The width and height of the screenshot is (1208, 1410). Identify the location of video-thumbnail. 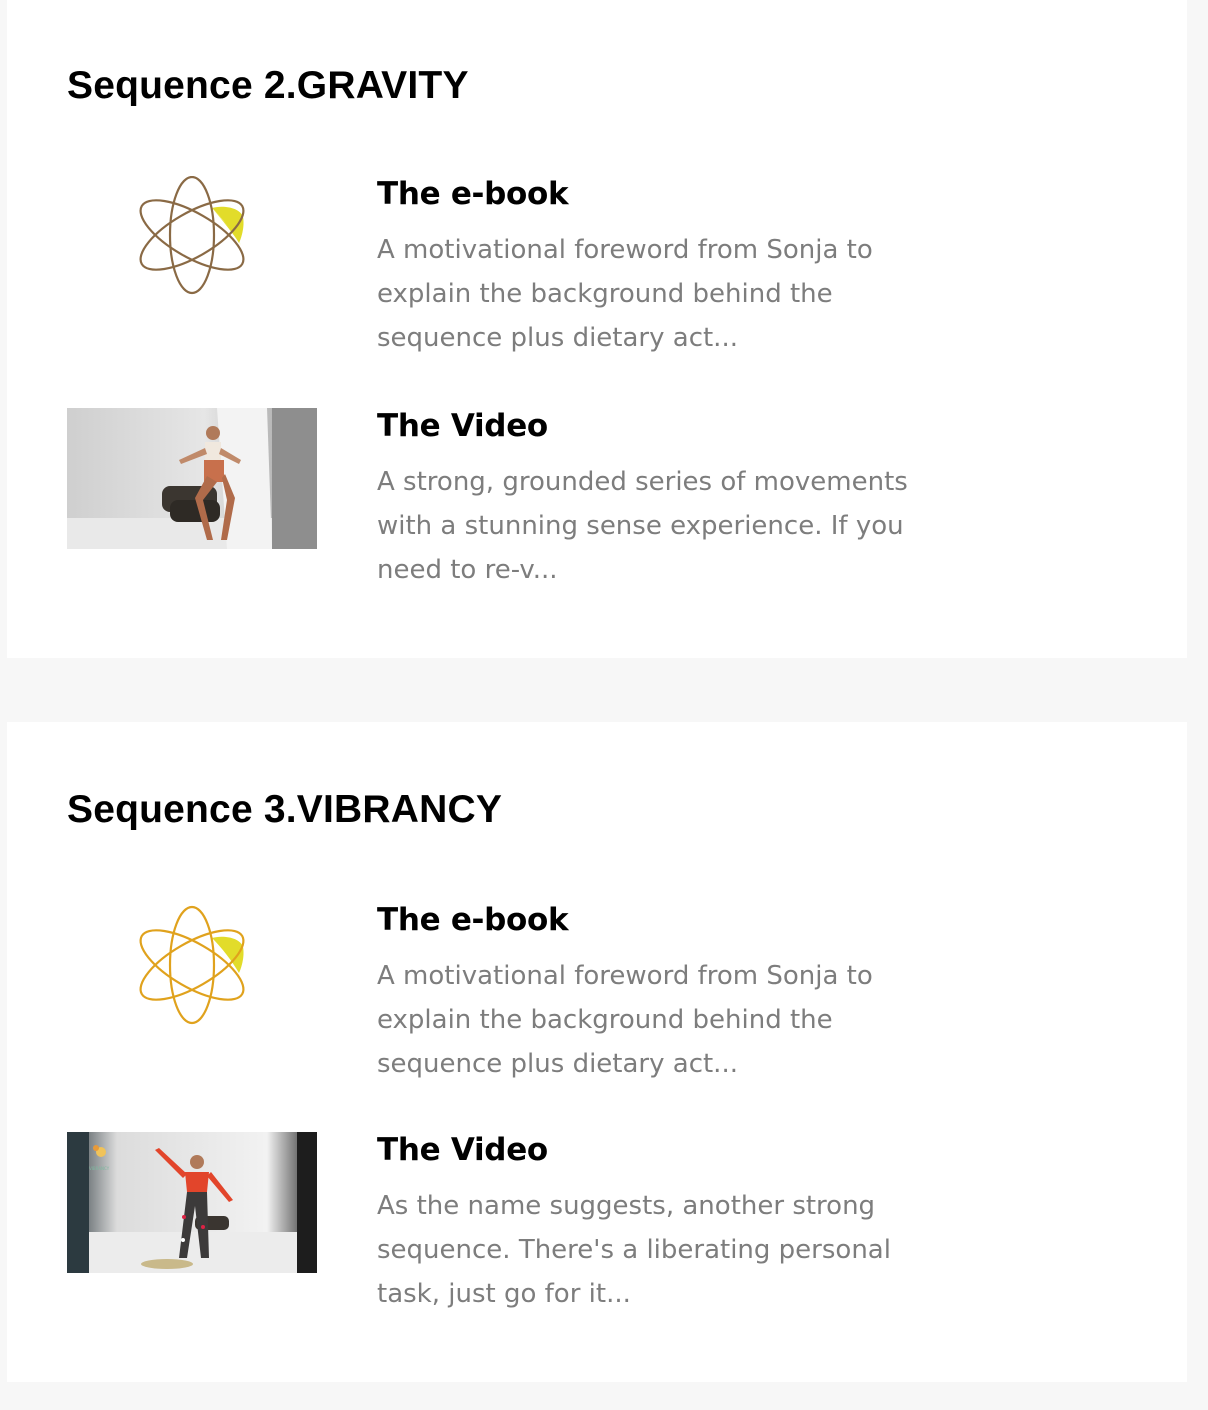
(192, 478).